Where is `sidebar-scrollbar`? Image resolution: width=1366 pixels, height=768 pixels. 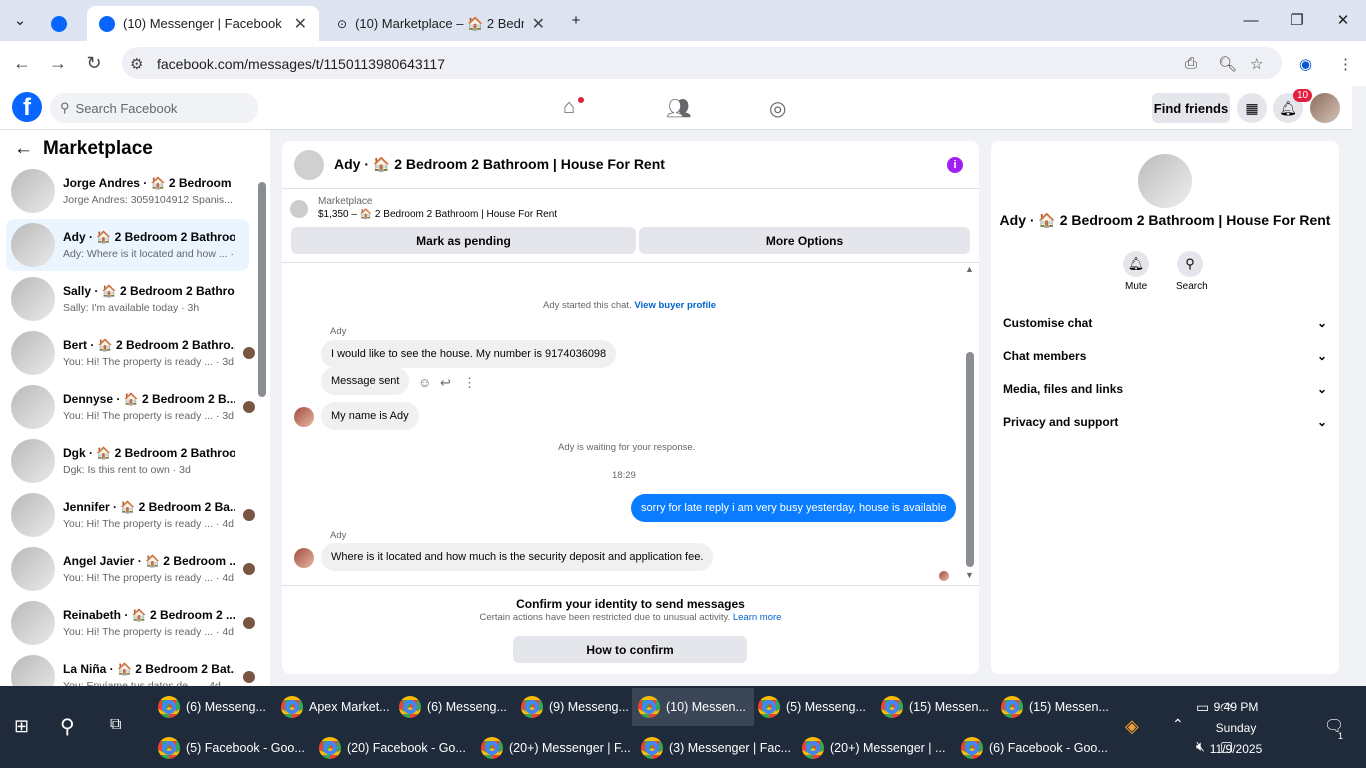
sidebar-scrollbar is located at coordinates (262, 289).